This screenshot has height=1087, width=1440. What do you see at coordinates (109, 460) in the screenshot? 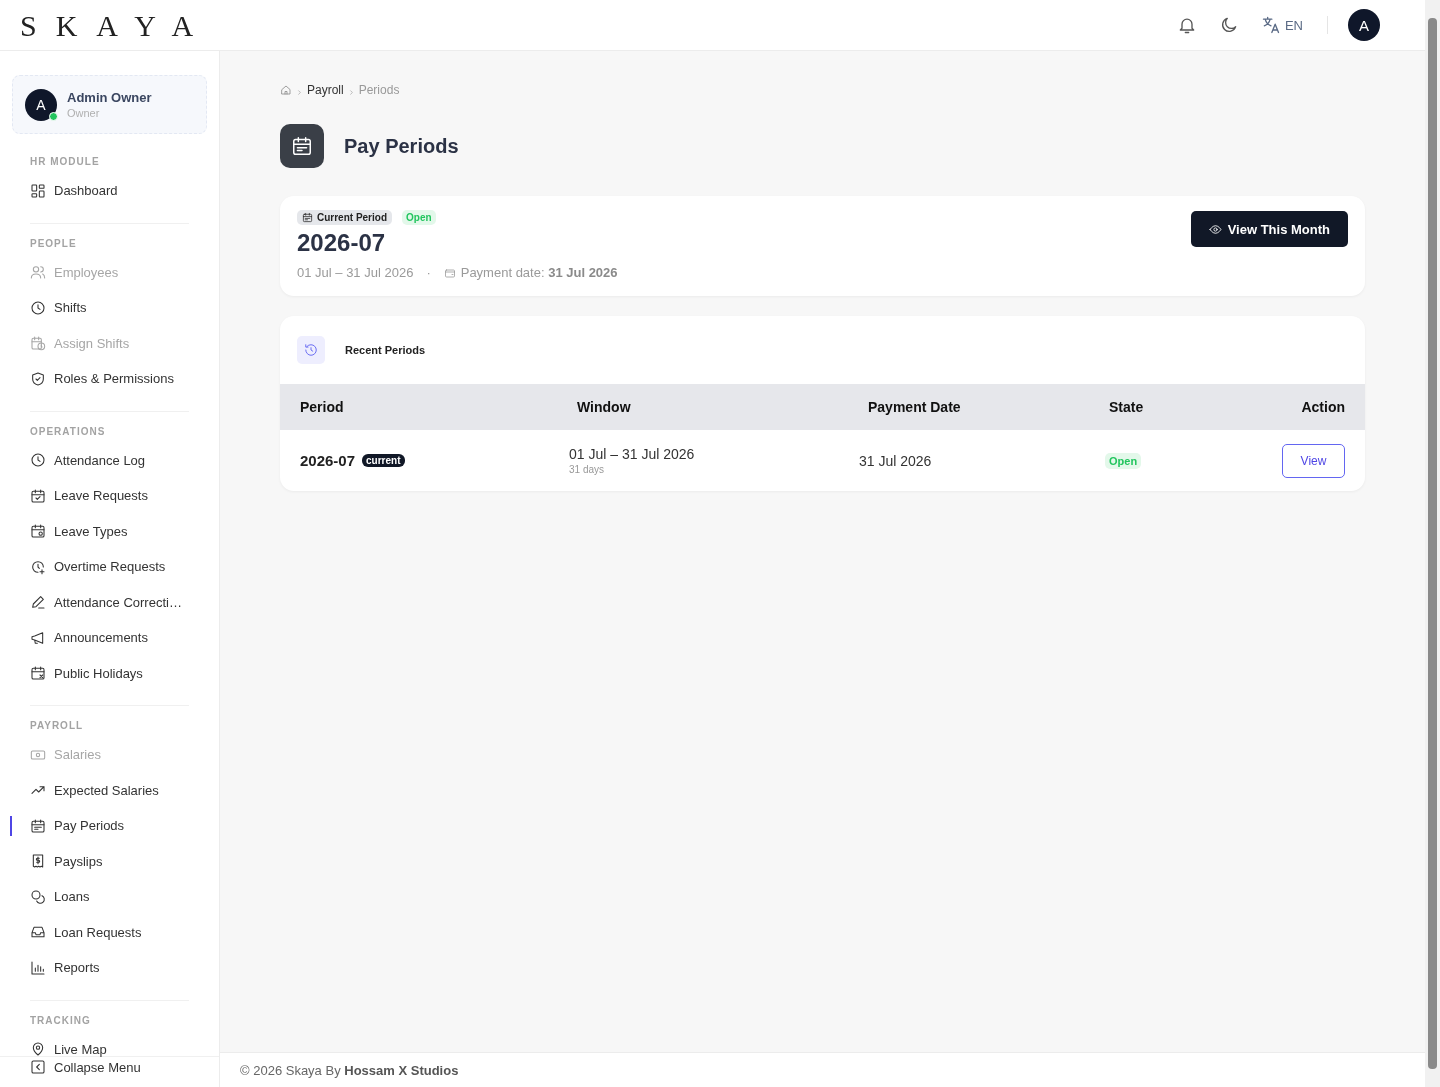
I see `sidebar-item: Attendance Log` at bounding box center [109, 460].